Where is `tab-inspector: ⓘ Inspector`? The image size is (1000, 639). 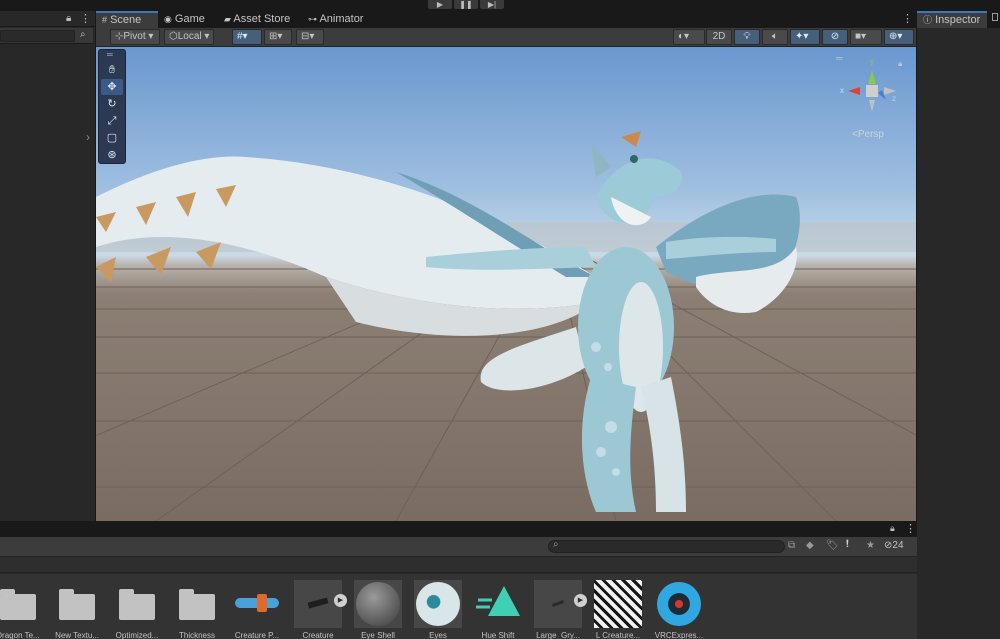 tab-inspector: ⓘ Inspector is located at coordinates (952, 19).